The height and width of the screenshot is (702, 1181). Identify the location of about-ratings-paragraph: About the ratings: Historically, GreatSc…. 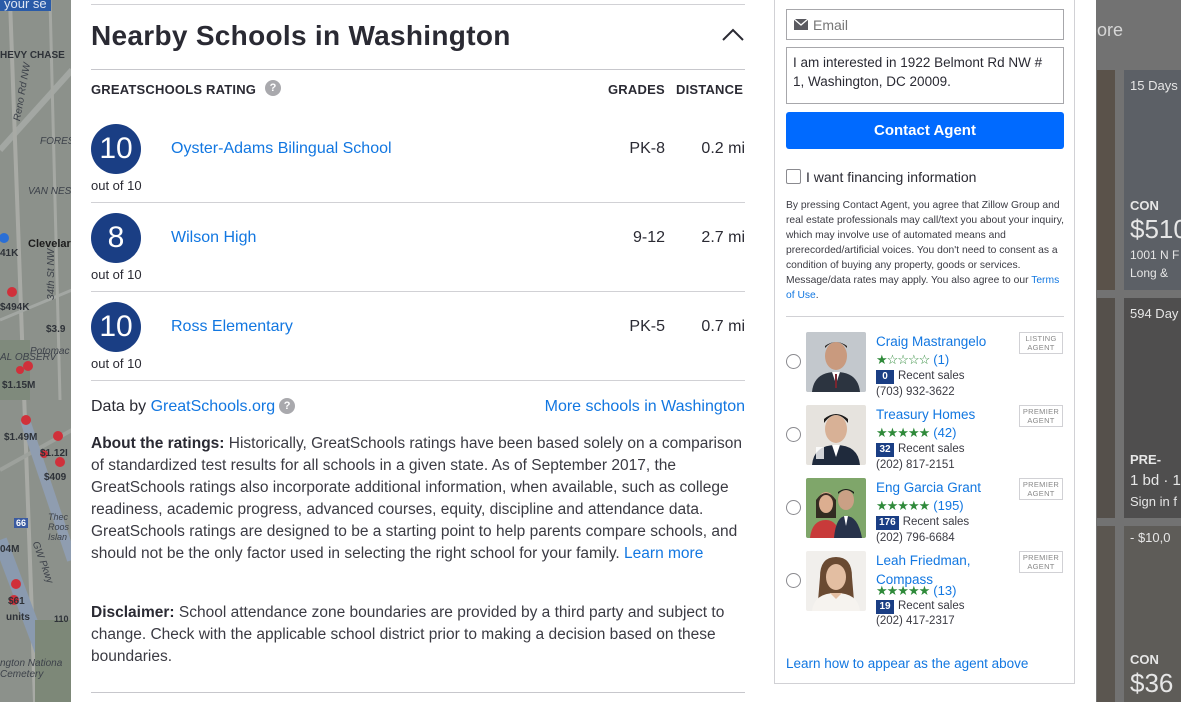
(418, 499).